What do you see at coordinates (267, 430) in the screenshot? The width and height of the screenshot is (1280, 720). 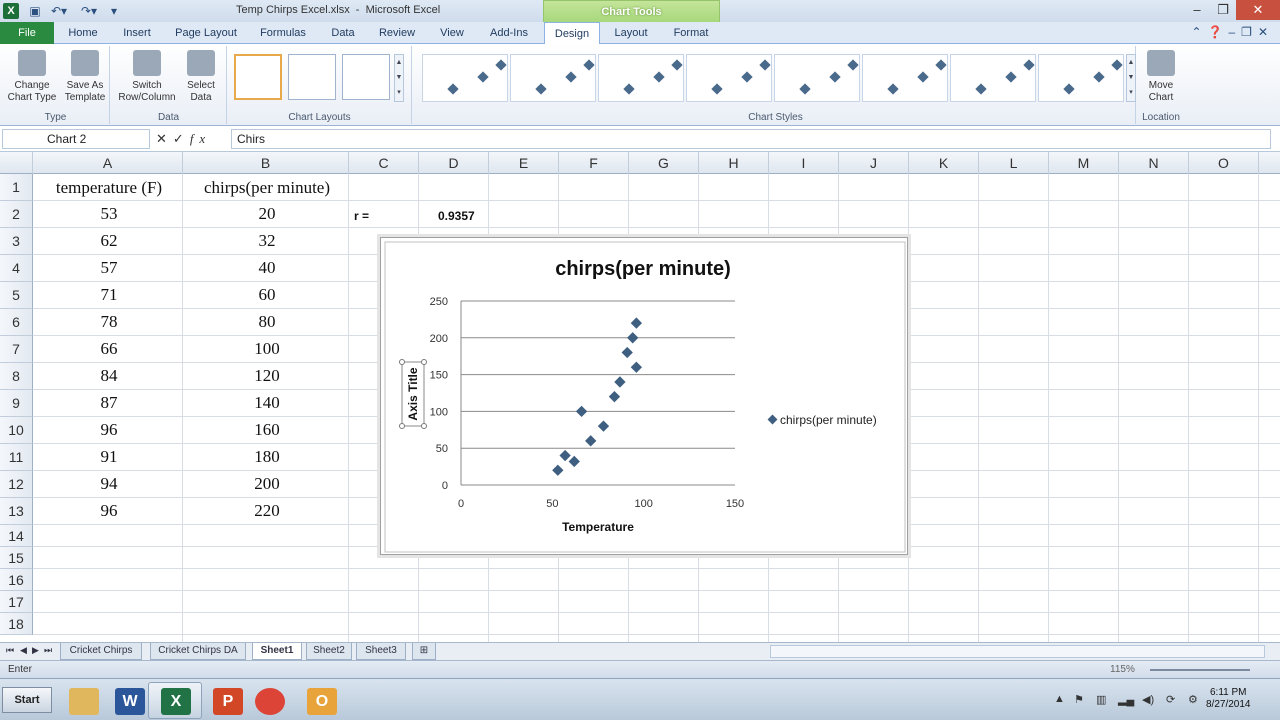 I see `cell-b10: 160` at bounding box center [267, 430].